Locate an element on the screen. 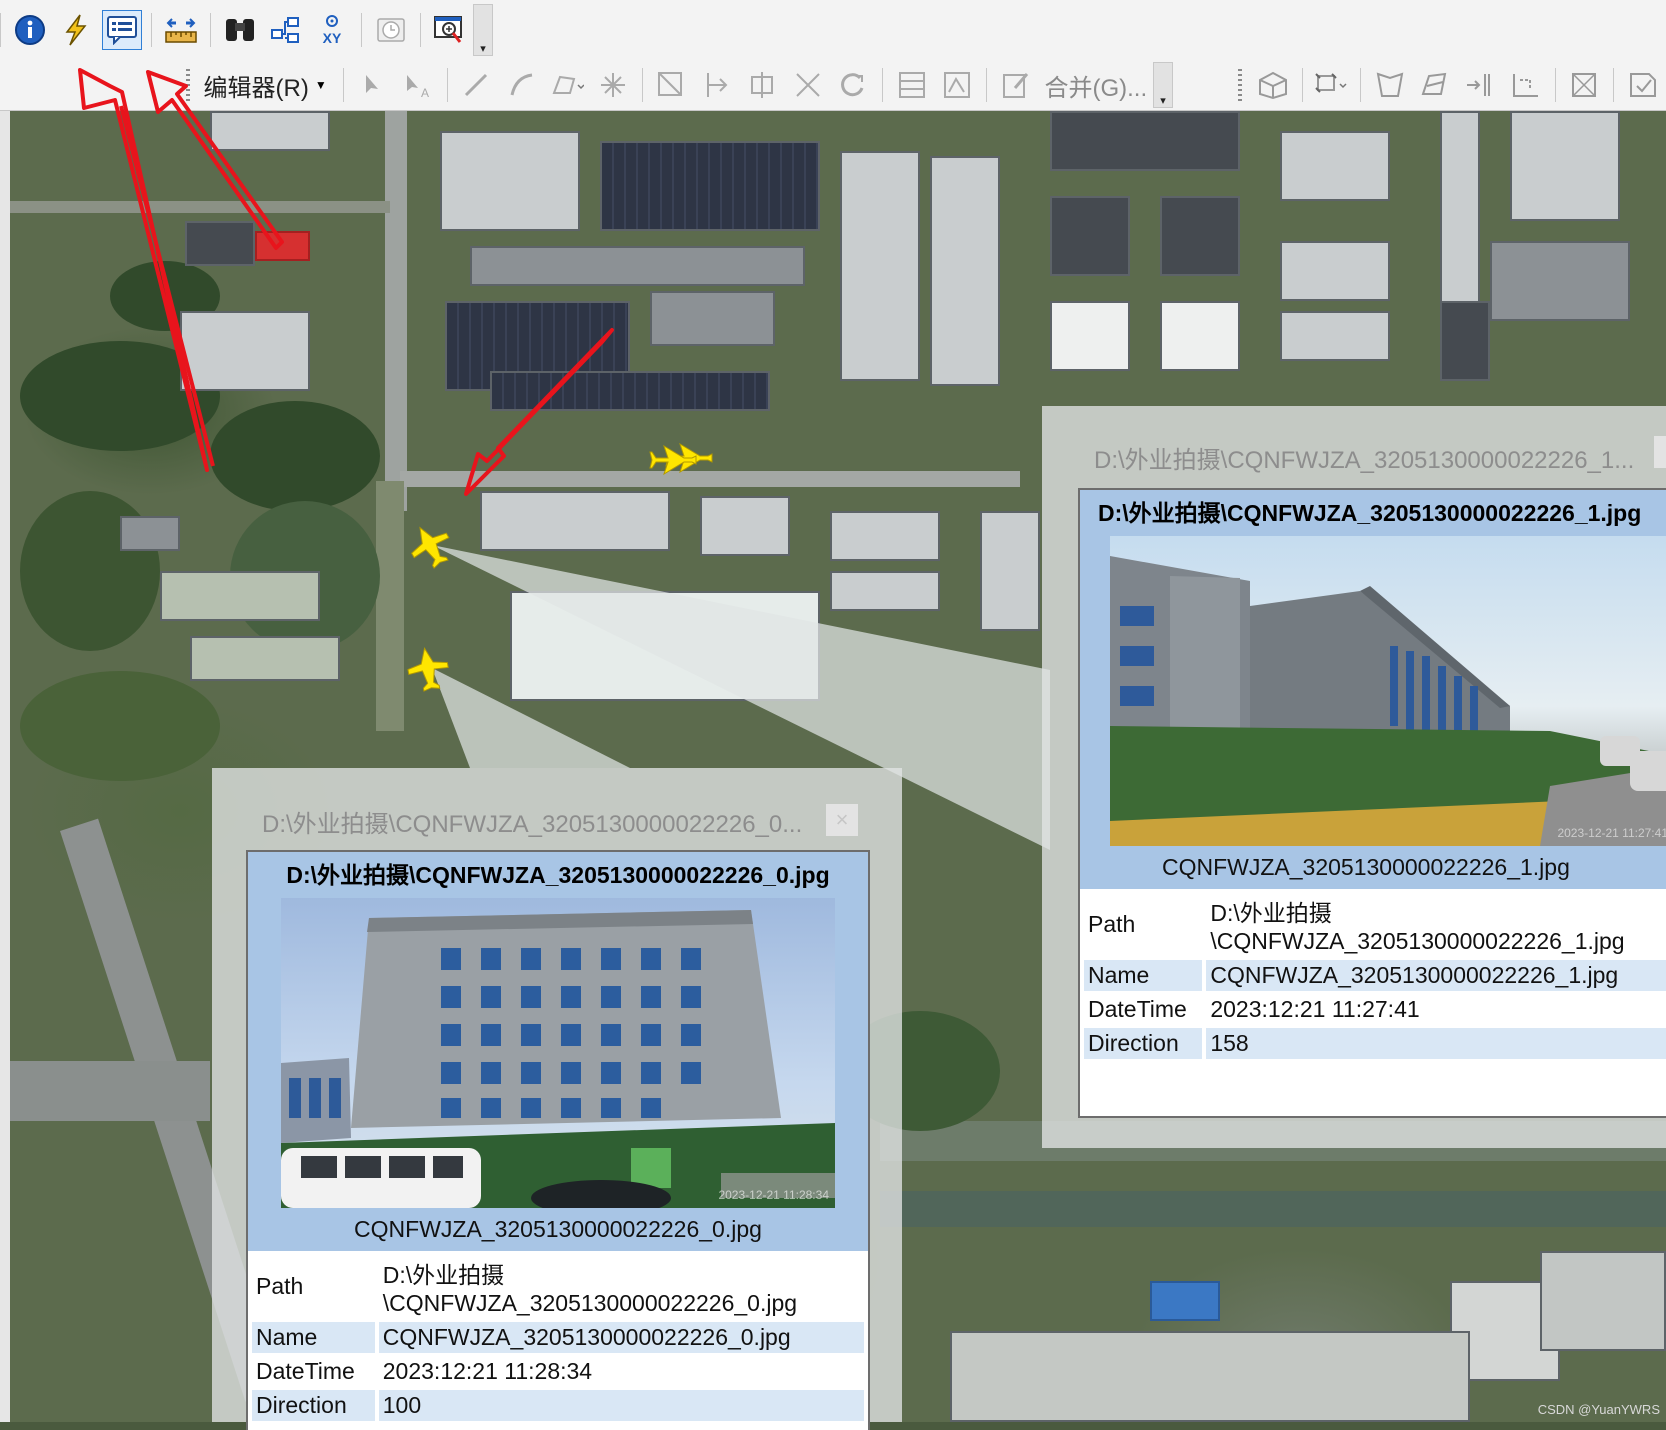 This screenshot has width=1666, height=1430. tree-canopy is located at coordinates (90, 571).